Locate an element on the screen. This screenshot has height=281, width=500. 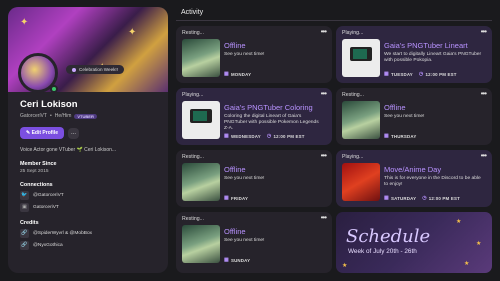
edit-profile-label: Edit Profile is located at coordinates (44, 133).